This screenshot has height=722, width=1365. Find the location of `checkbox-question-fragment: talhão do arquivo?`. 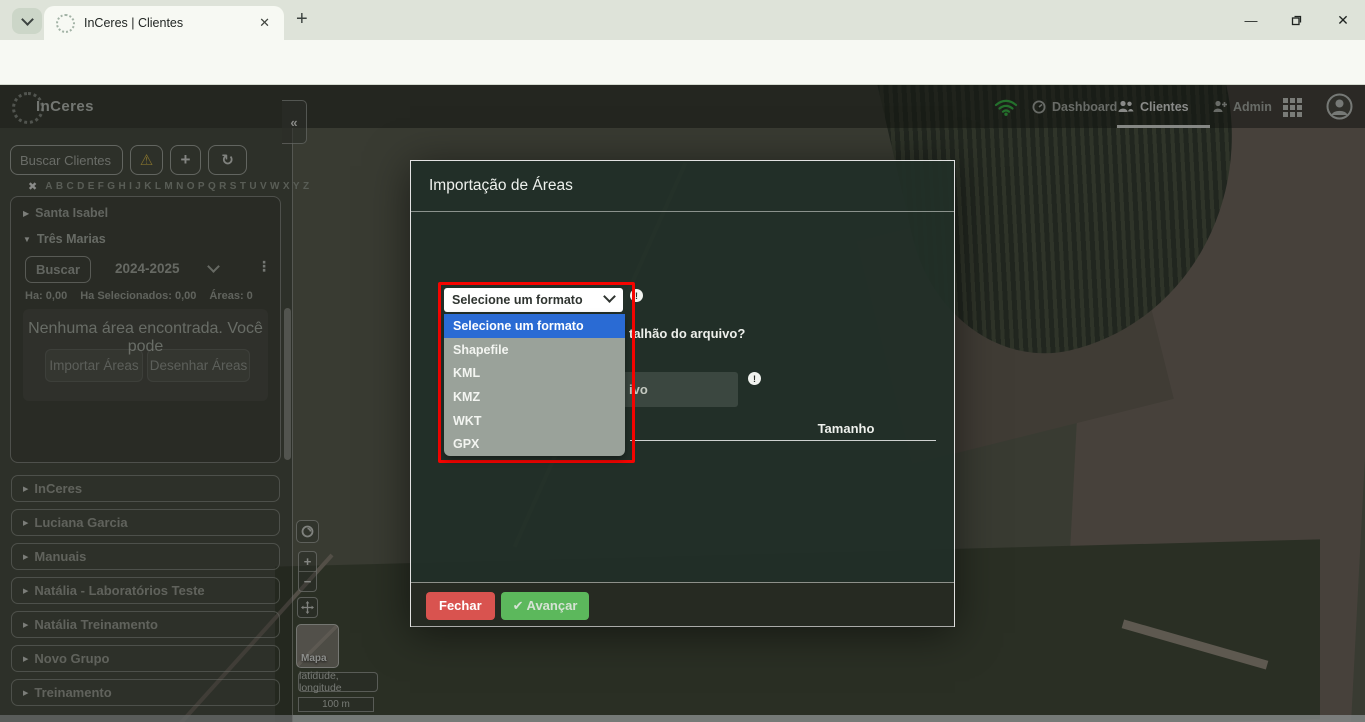

checkbox-question-fragment: talhão do arquivo? is located at coordinates (687, 333).